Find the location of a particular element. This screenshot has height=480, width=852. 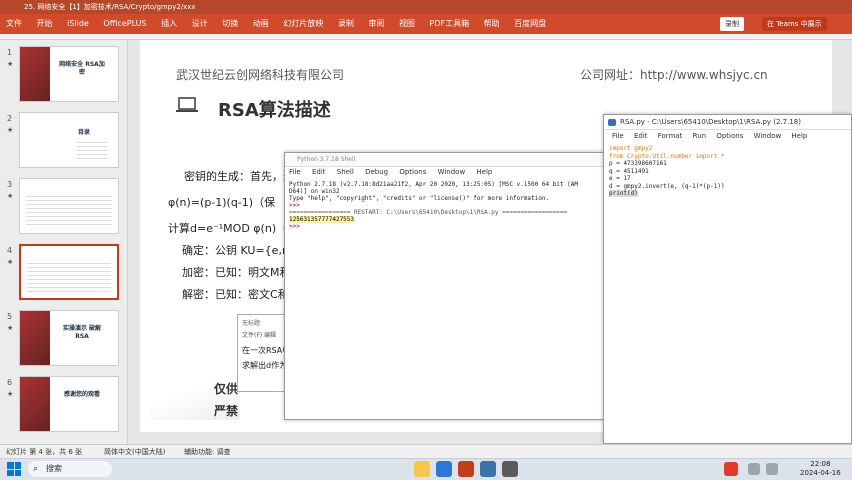

shell-menu-debug: Debug is located at coordinates (376, 172).